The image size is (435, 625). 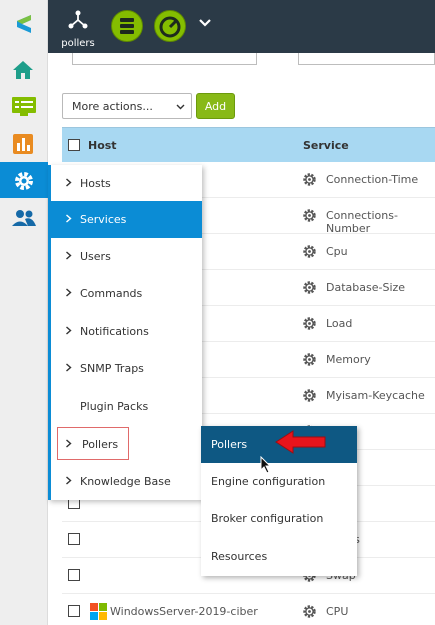 I want to click on pollers-label: pollers, so click(x=78, y=43).